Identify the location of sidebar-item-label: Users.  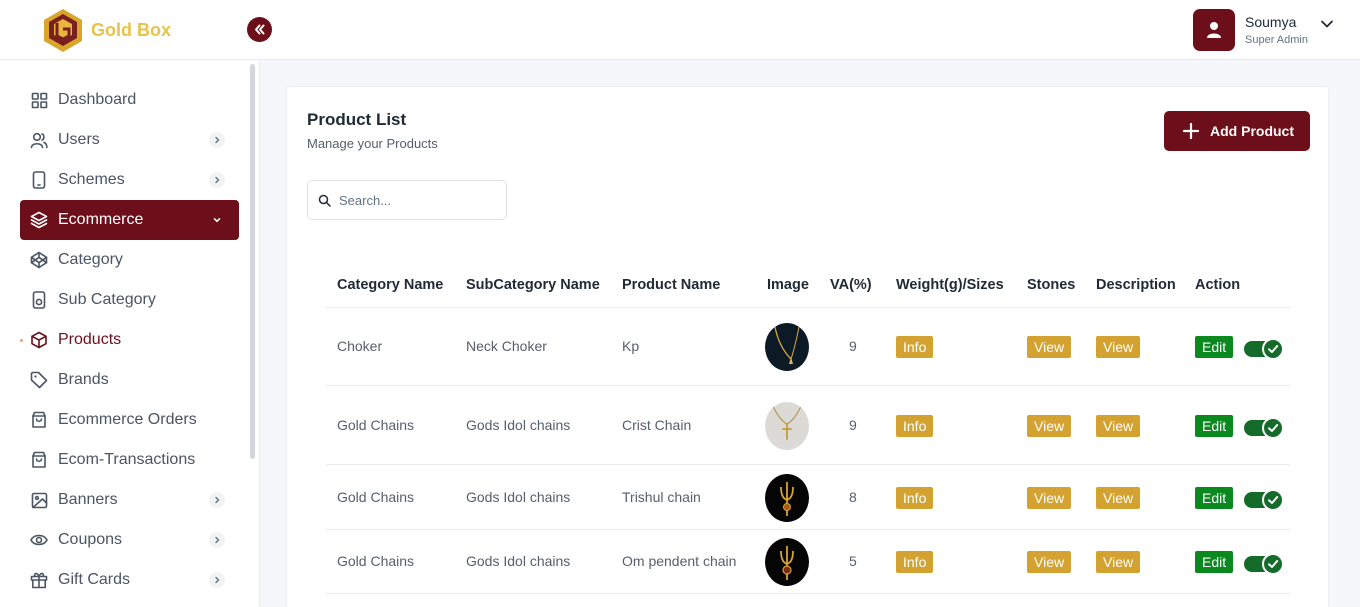
(79, 139).